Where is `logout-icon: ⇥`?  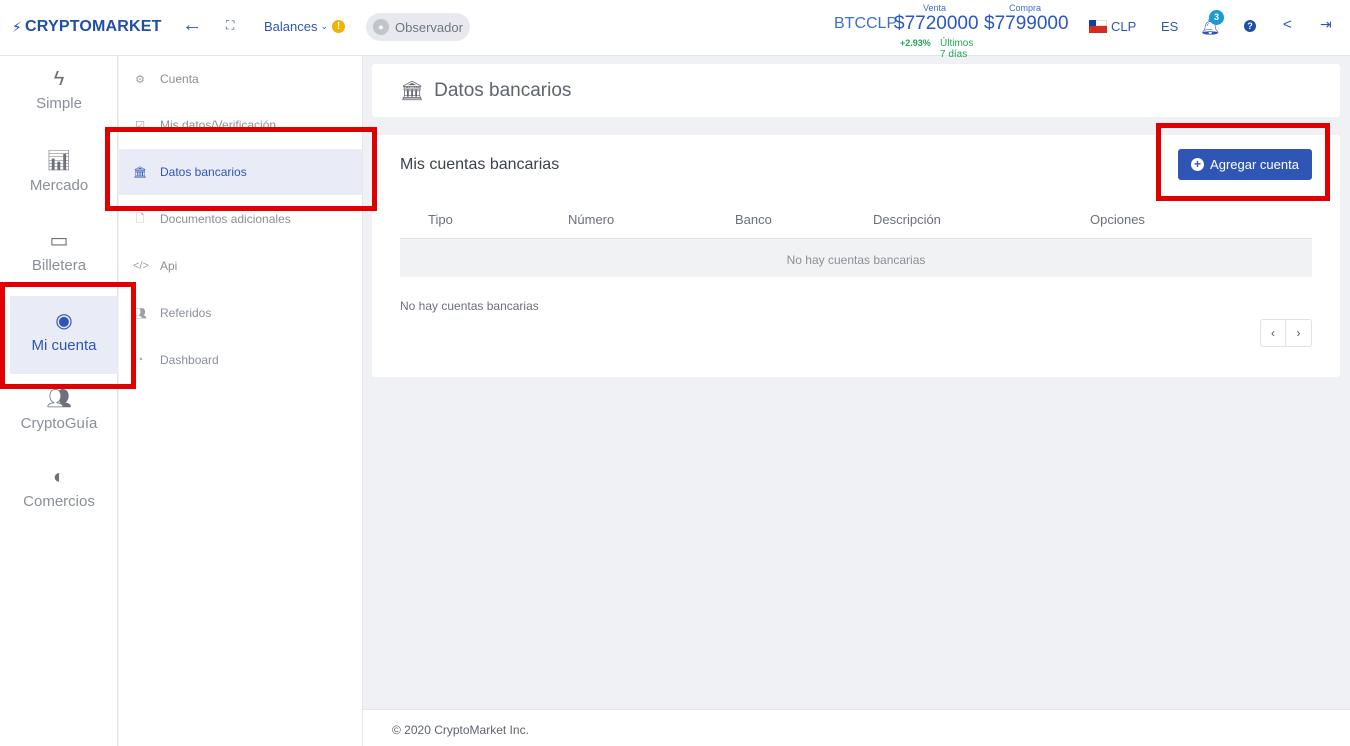
logout-icon: ⇥ is located at coordinates (1326, 24).